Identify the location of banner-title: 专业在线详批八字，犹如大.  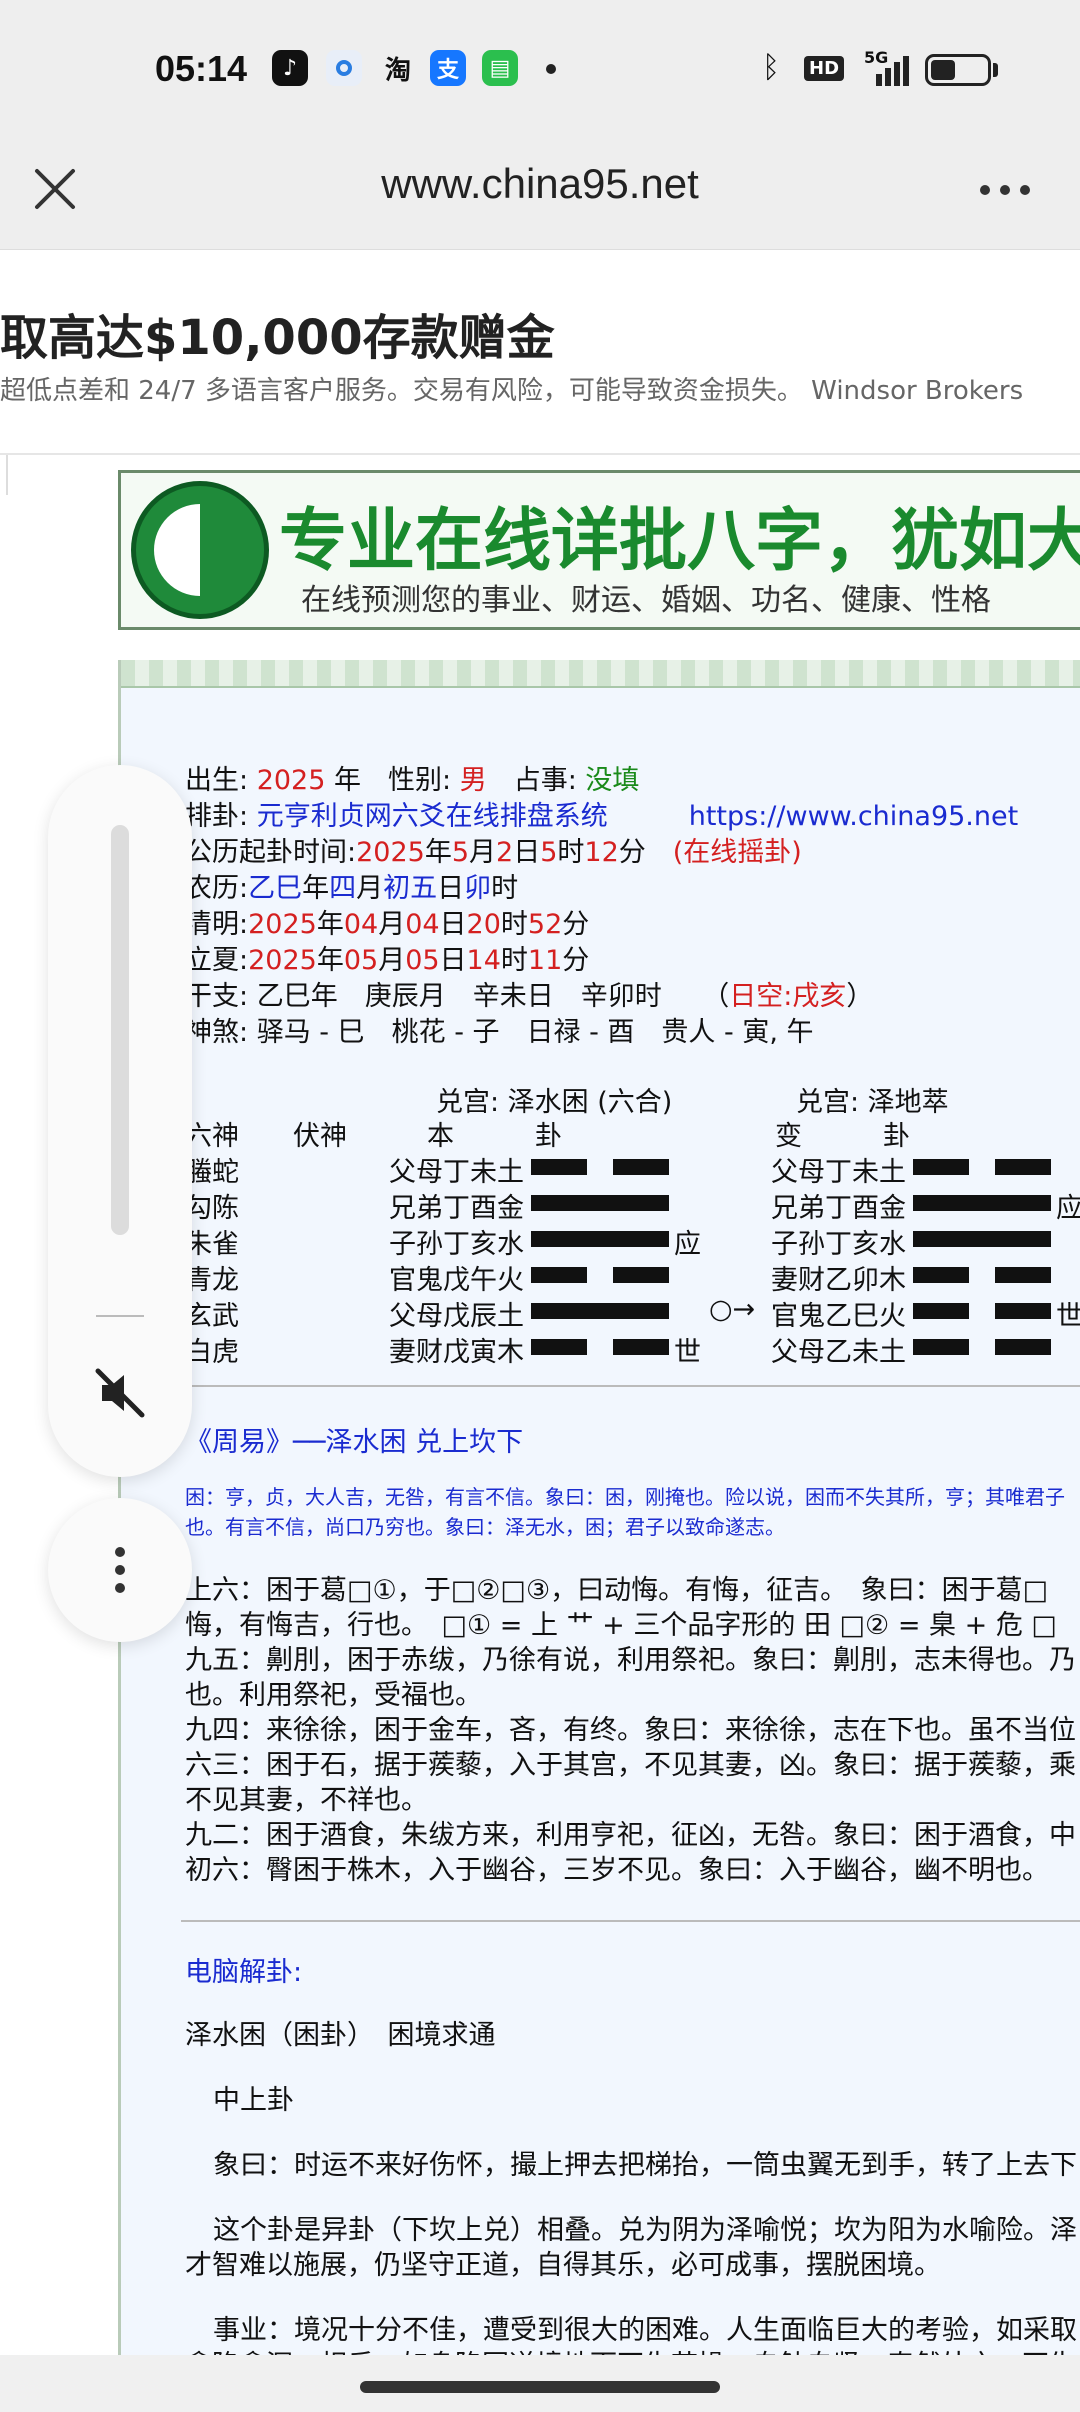
(679, 541).